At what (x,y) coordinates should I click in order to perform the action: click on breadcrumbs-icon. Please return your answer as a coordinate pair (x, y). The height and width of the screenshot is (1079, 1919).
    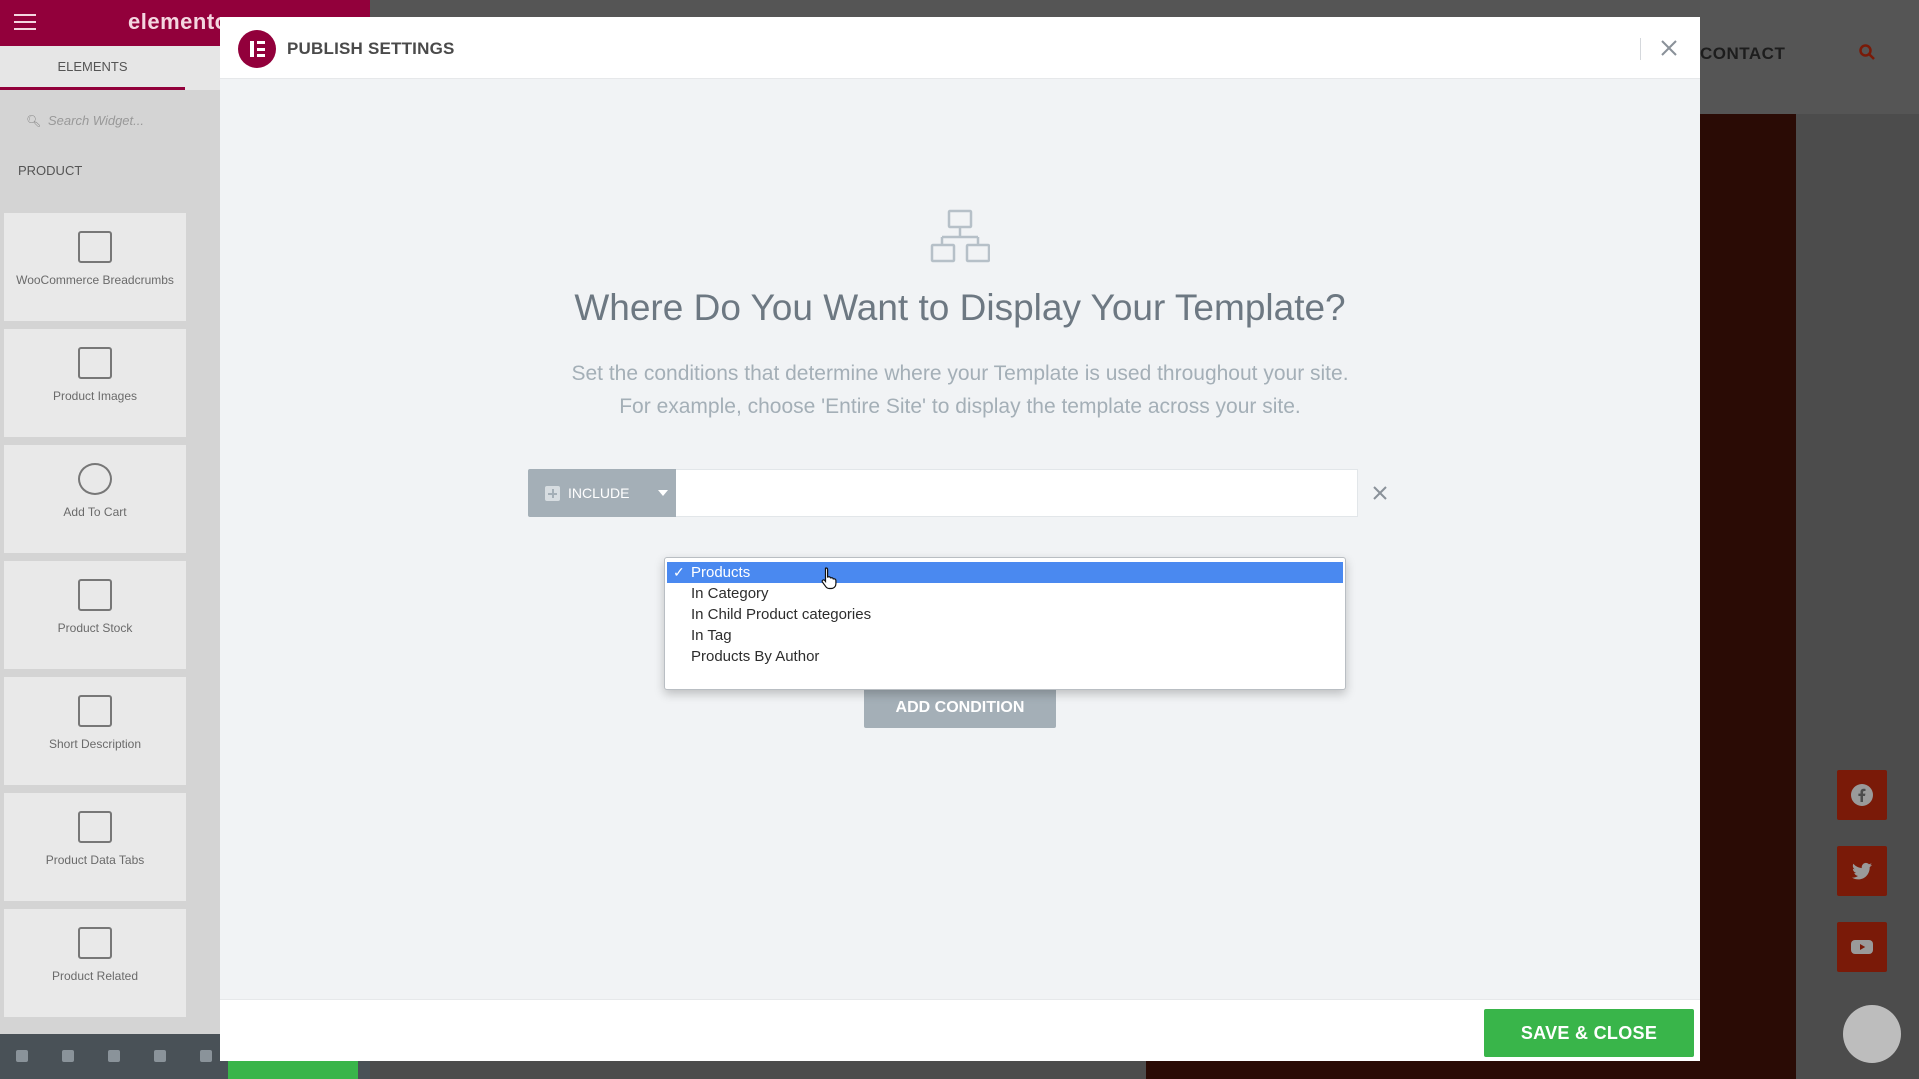
    Looking at the image, I should click on (95, 247).